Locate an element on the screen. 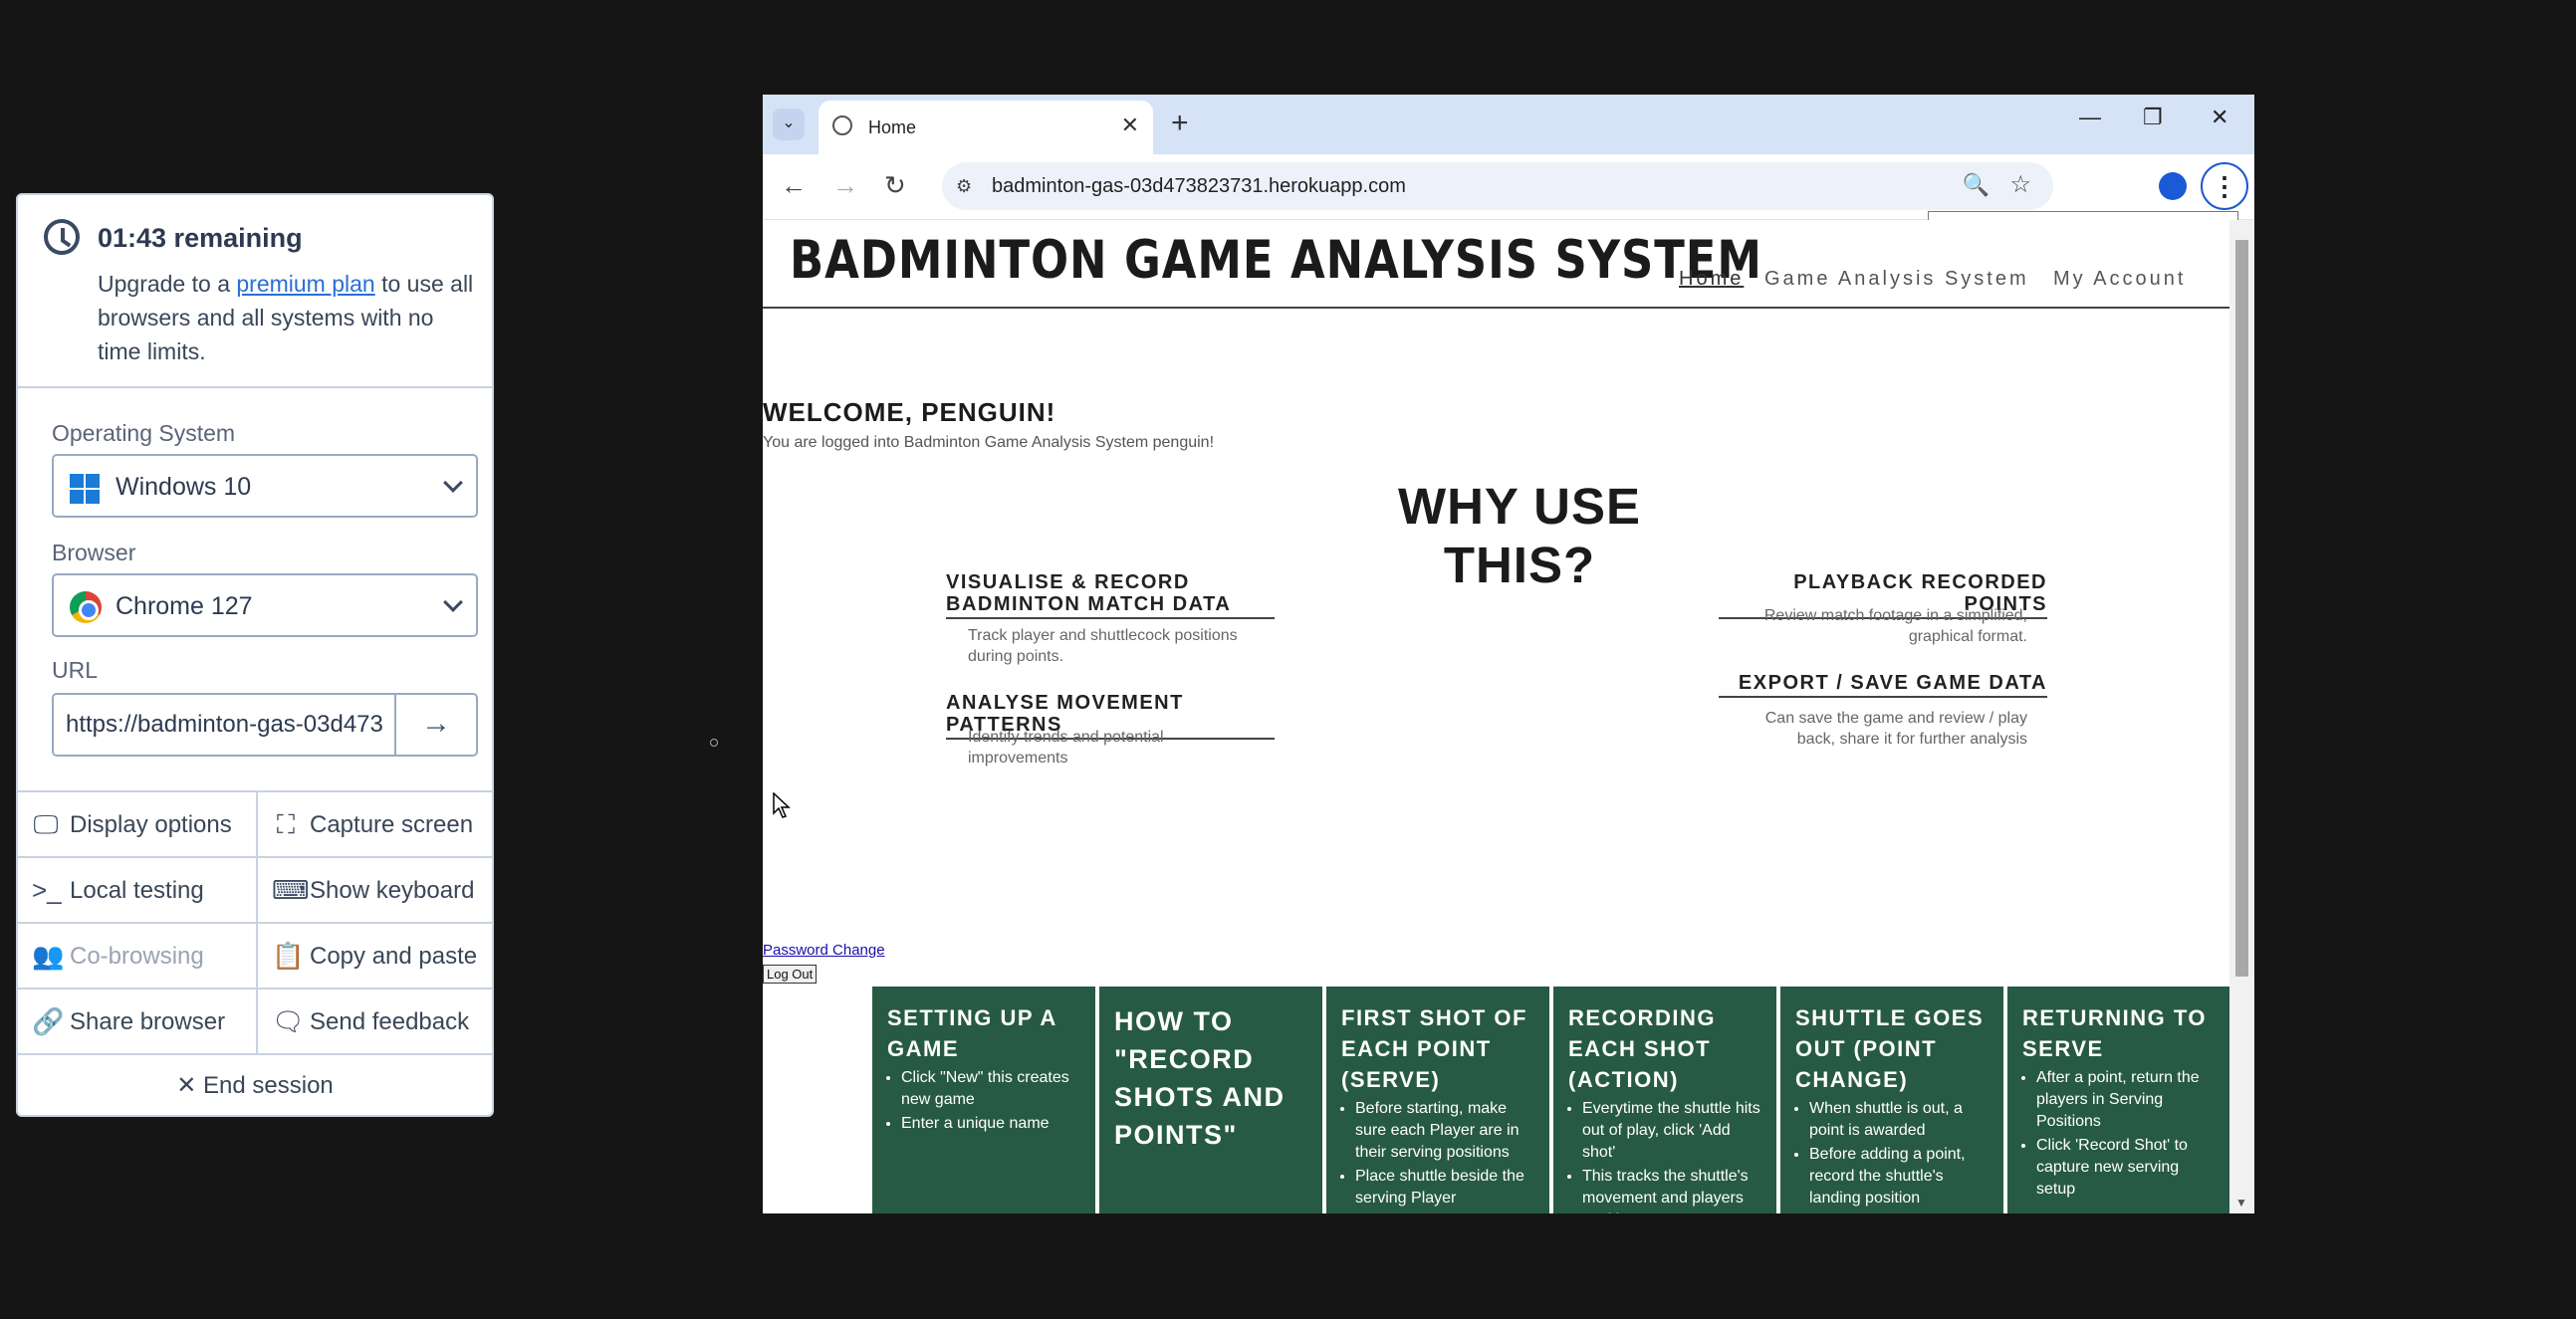 This screenshot has width=2576, height=1319. chrome-menu-button: ⋮ is located at coordinates (2224, 186).